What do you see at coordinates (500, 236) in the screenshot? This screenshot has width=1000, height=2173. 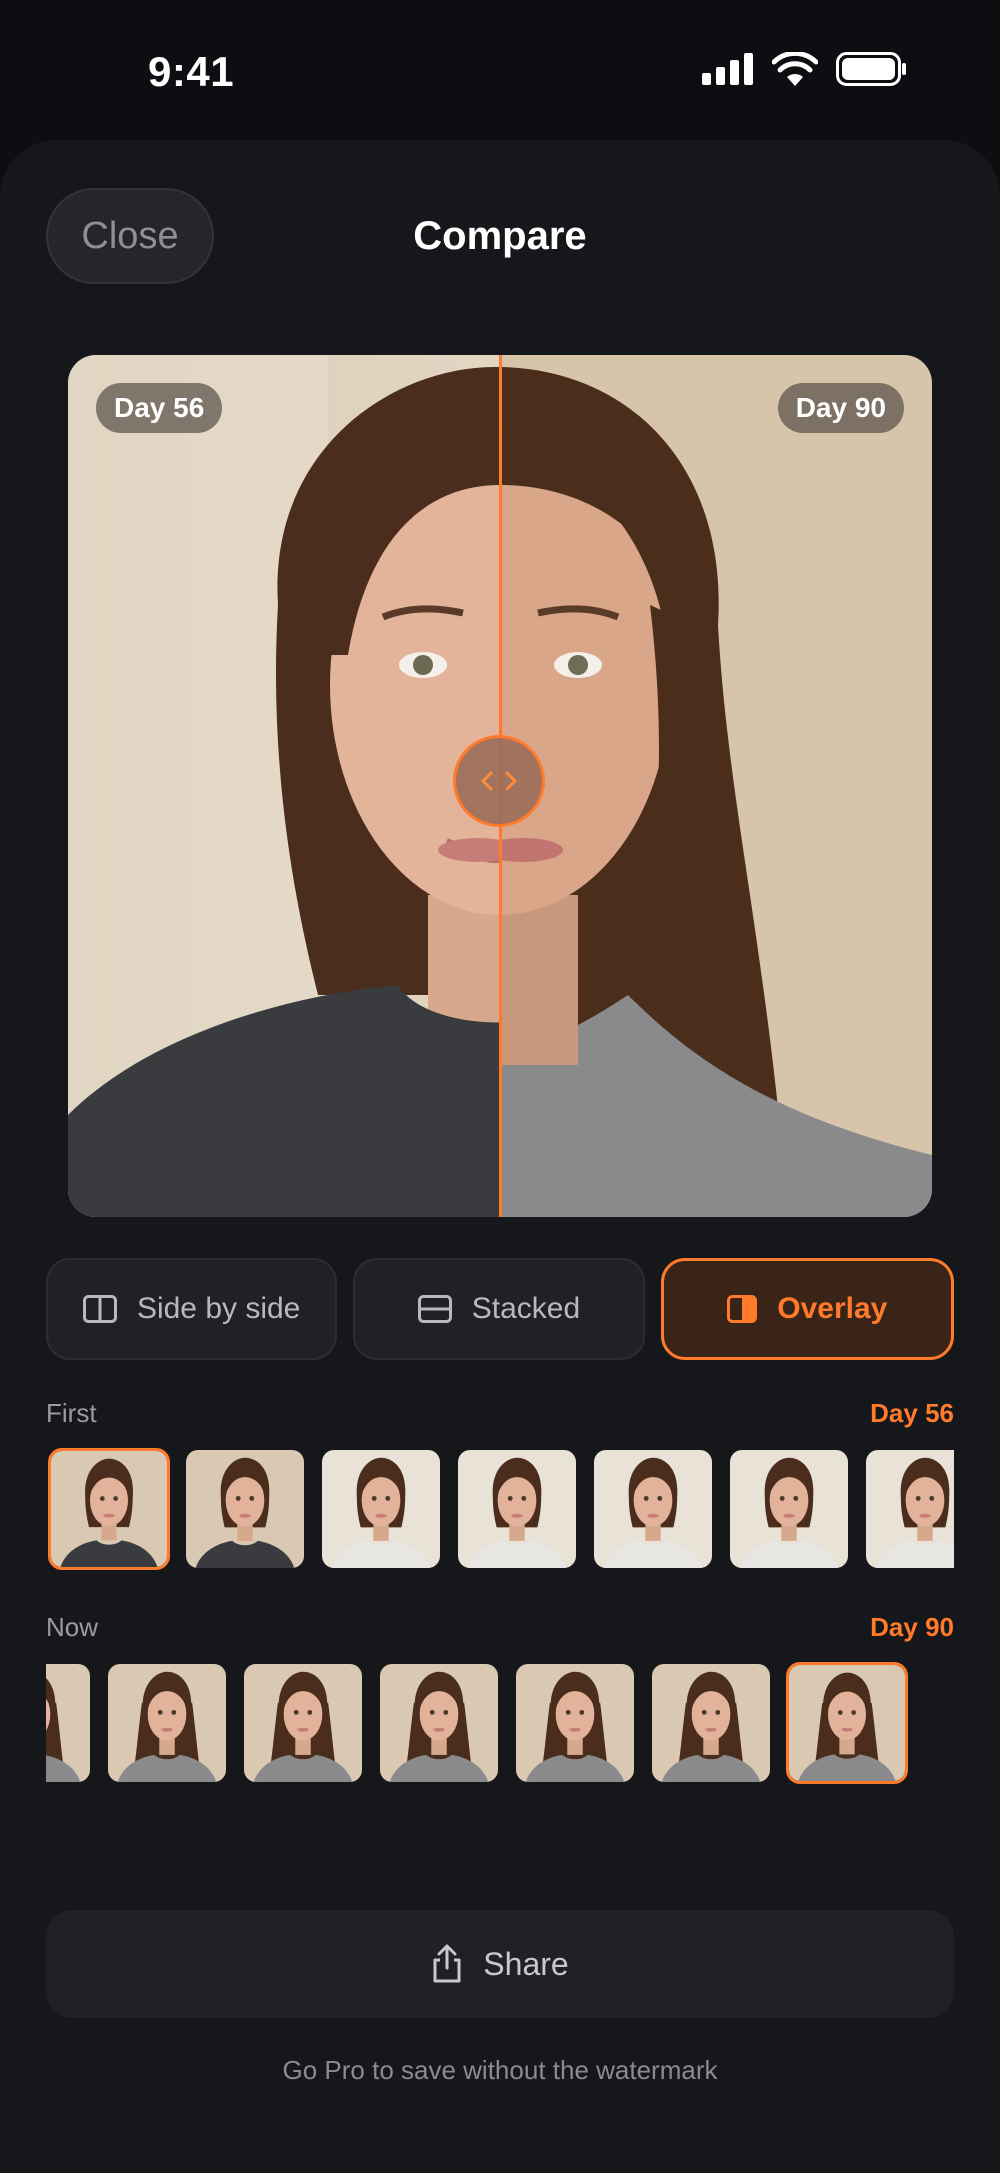 I see `page-title: Compare` at bounding box center [500, 236].